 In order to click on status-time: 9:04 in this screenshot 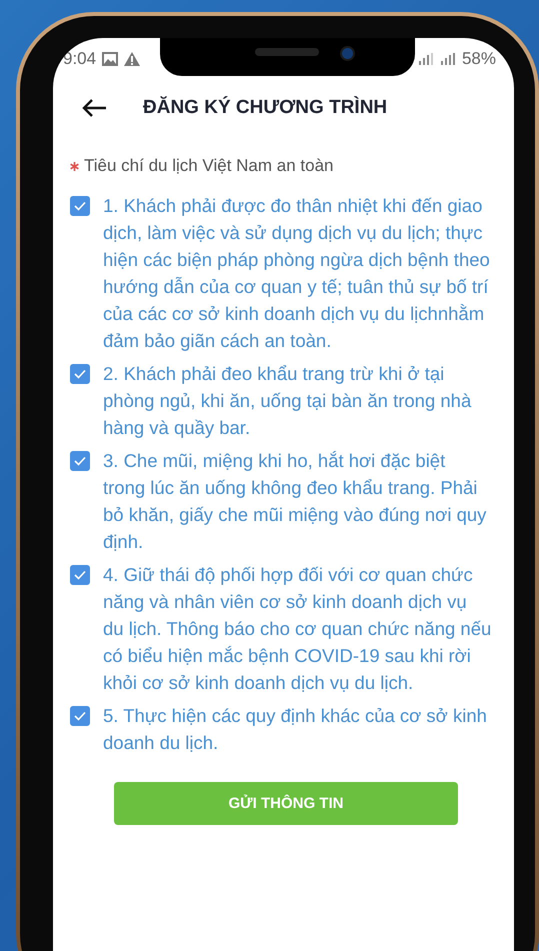, I will do `click(79, 59)`.